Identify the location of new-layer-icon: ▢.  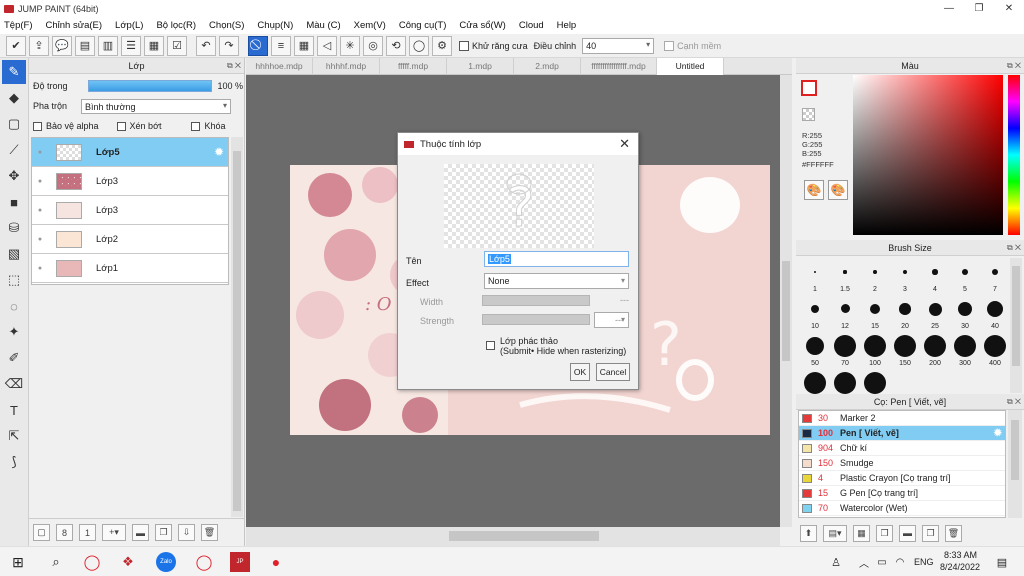
(41, 532).